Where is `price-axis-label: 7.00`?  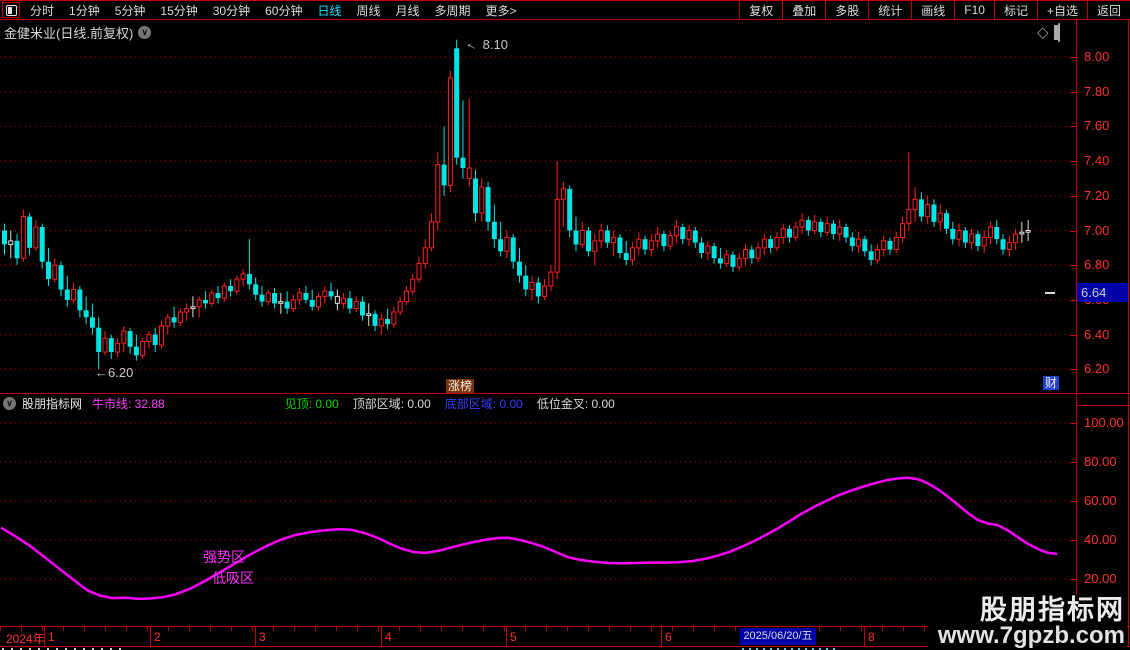 price-axis-label: 7.00 is located at coordinates (1097, 230).